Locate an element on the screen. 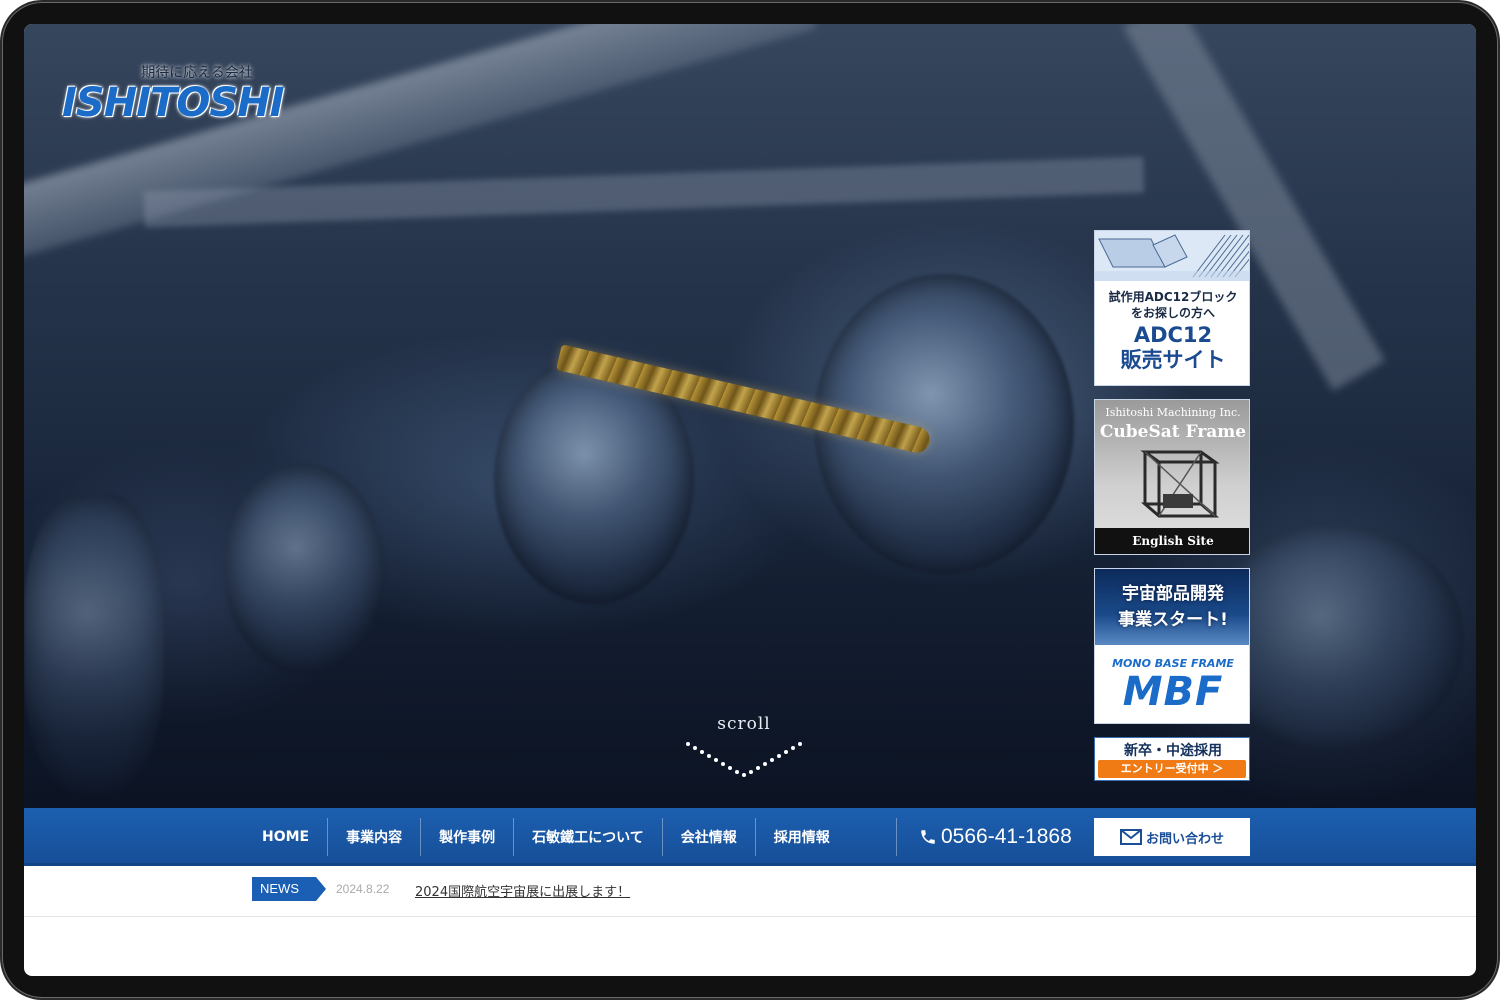 The image size is (1500, 1000). cubesat-frame-image is located at coordinates (1180, 484).